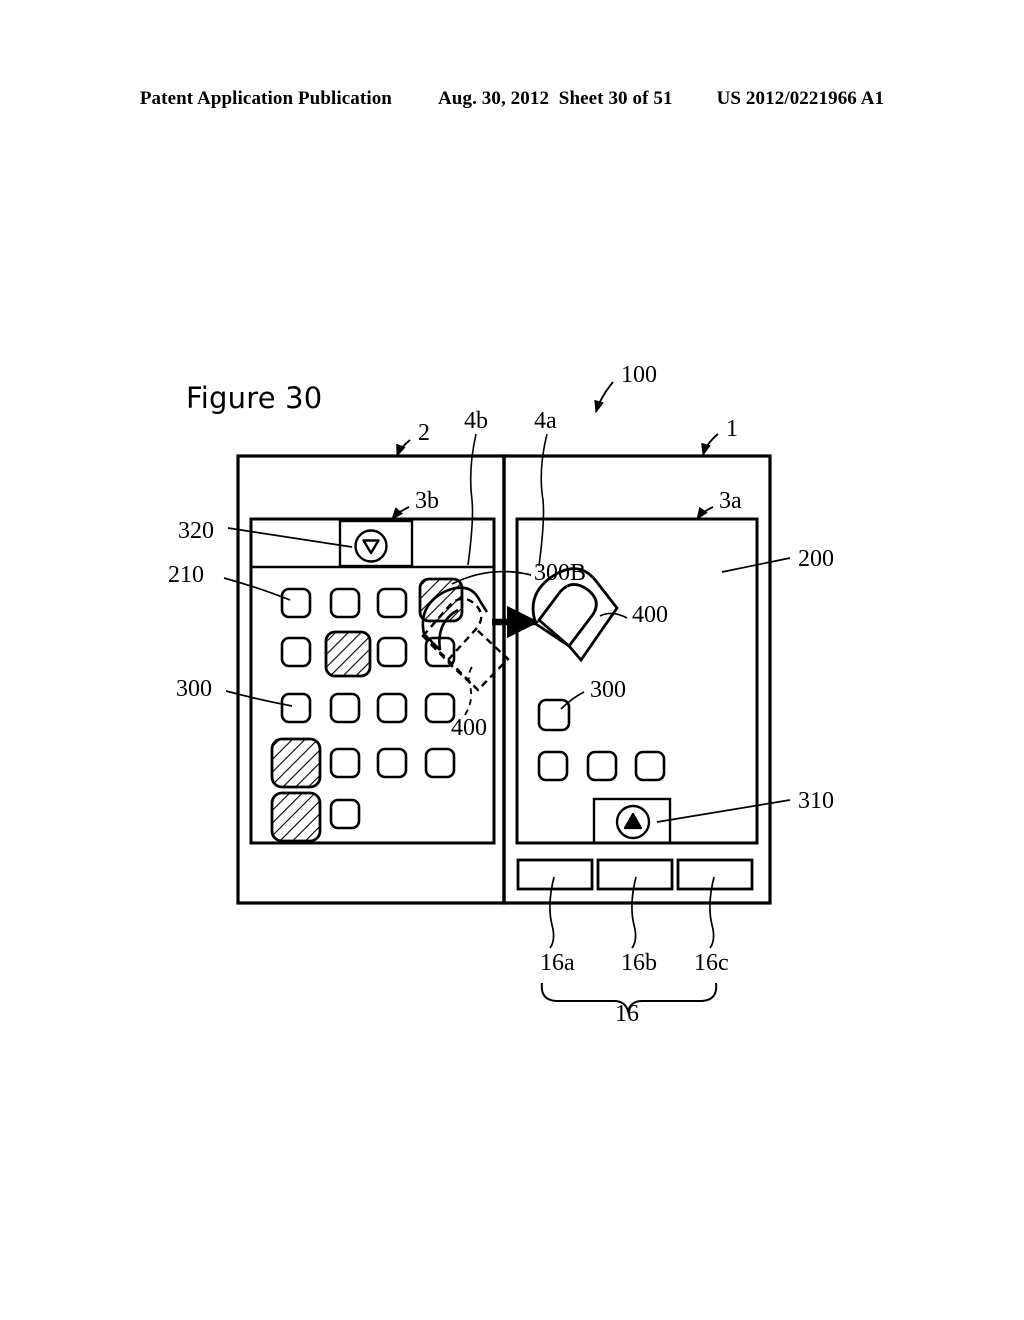  What do you see at coordinates (392, 763) in the screenshot?
I see `grid-icon-r4c3` at bounding box center [392, 763].